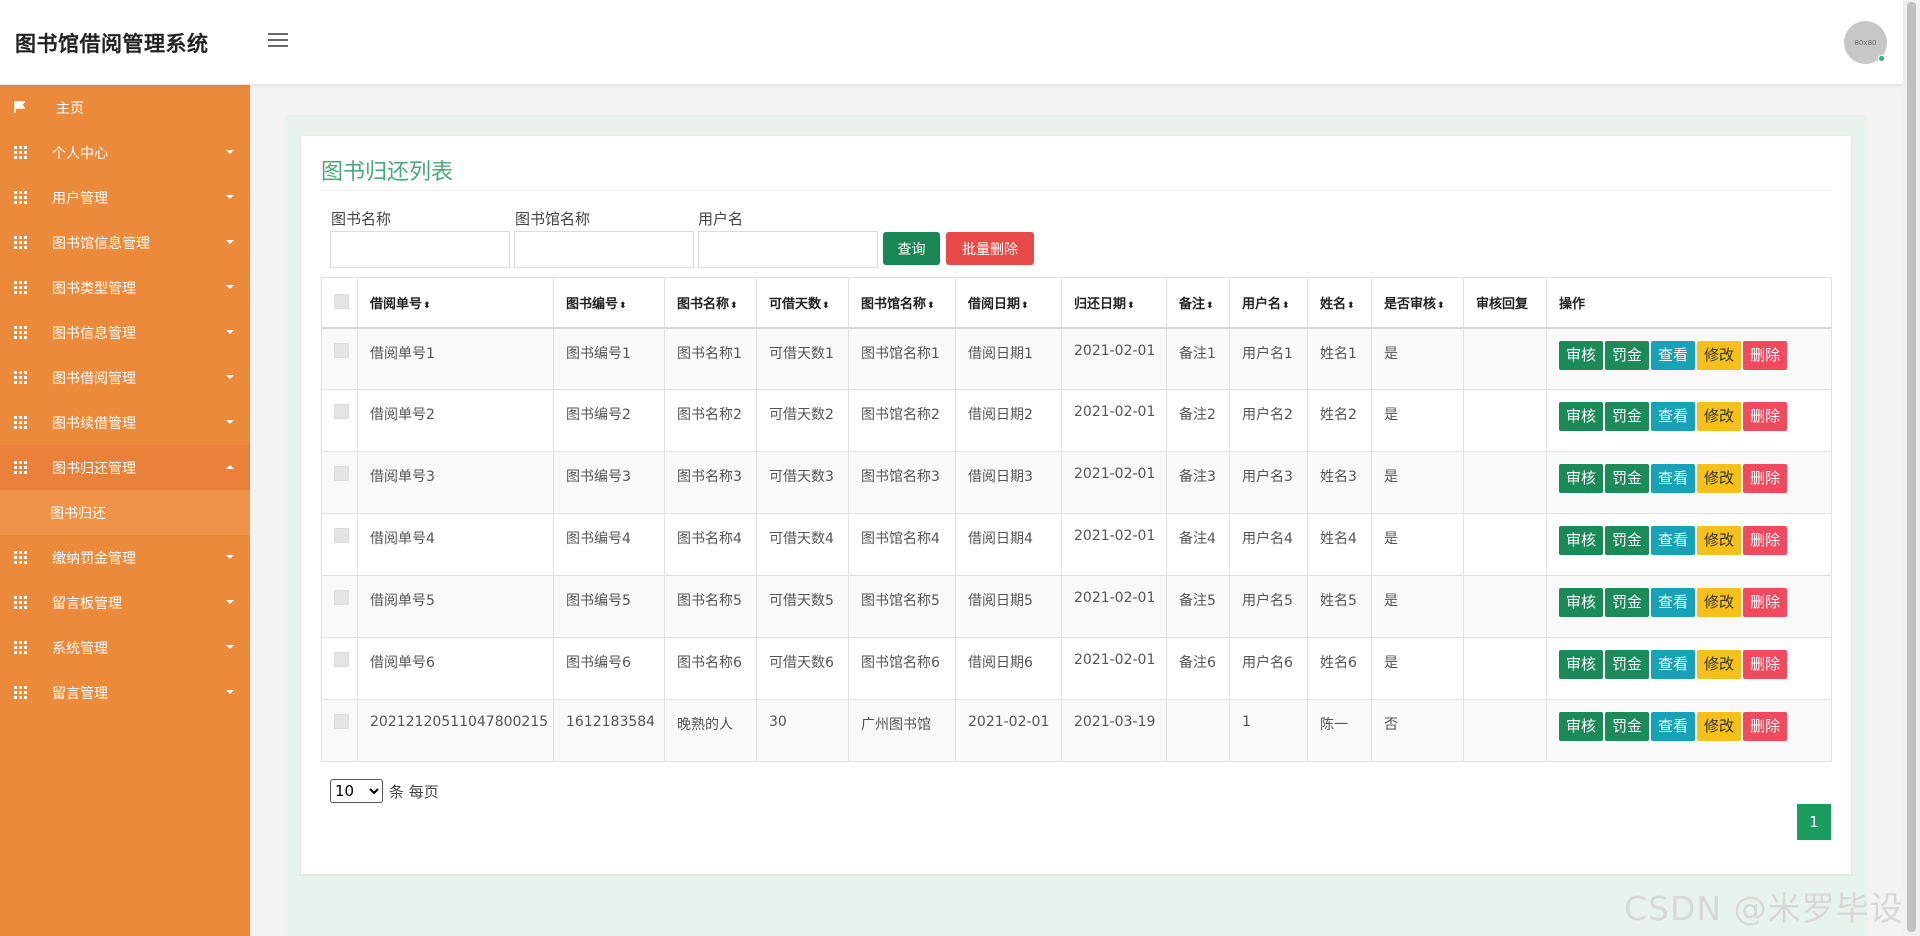 The height and width of the screenshot is (936, 1920). Describe the element at coordinates (1268, 303) in the screenshot. I see `column-header-8: 用户名⬍` at that location.